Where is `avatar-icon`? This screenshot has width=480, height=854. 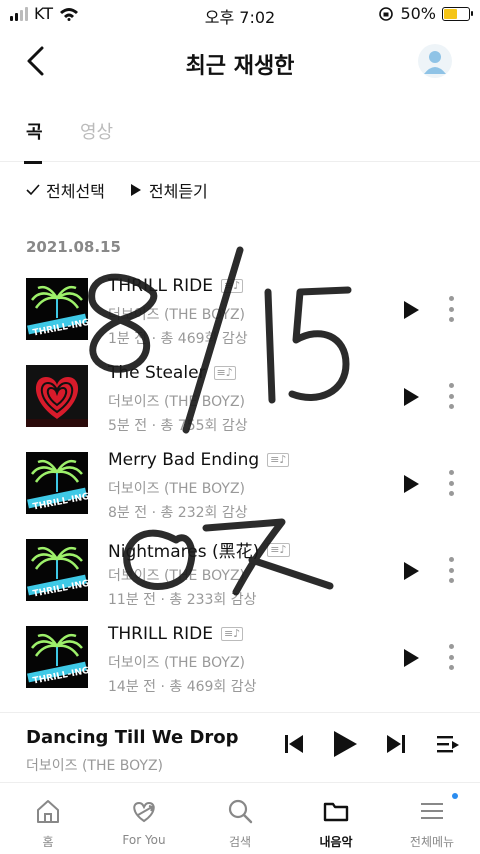 avatar-icon is located at coordinates (435, 62).